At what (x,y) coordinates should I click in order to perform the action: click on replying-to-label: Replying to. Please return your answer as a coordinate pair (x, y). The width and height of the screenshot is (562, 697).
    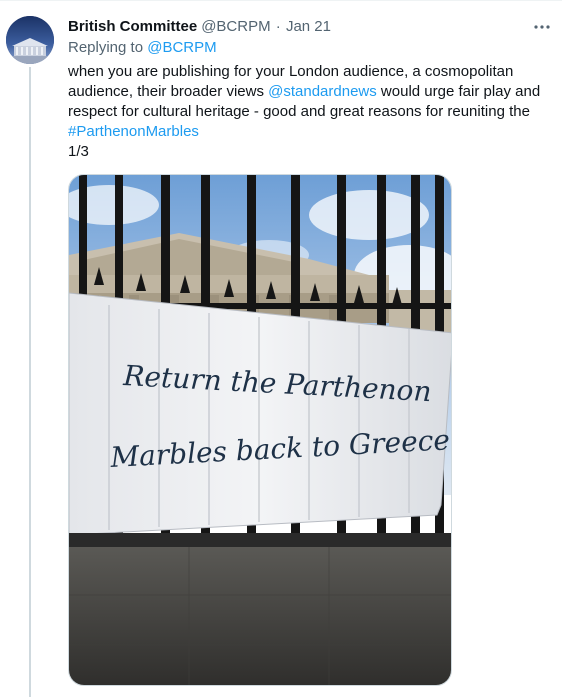
    Looking at the image, I should click on (106, 47).